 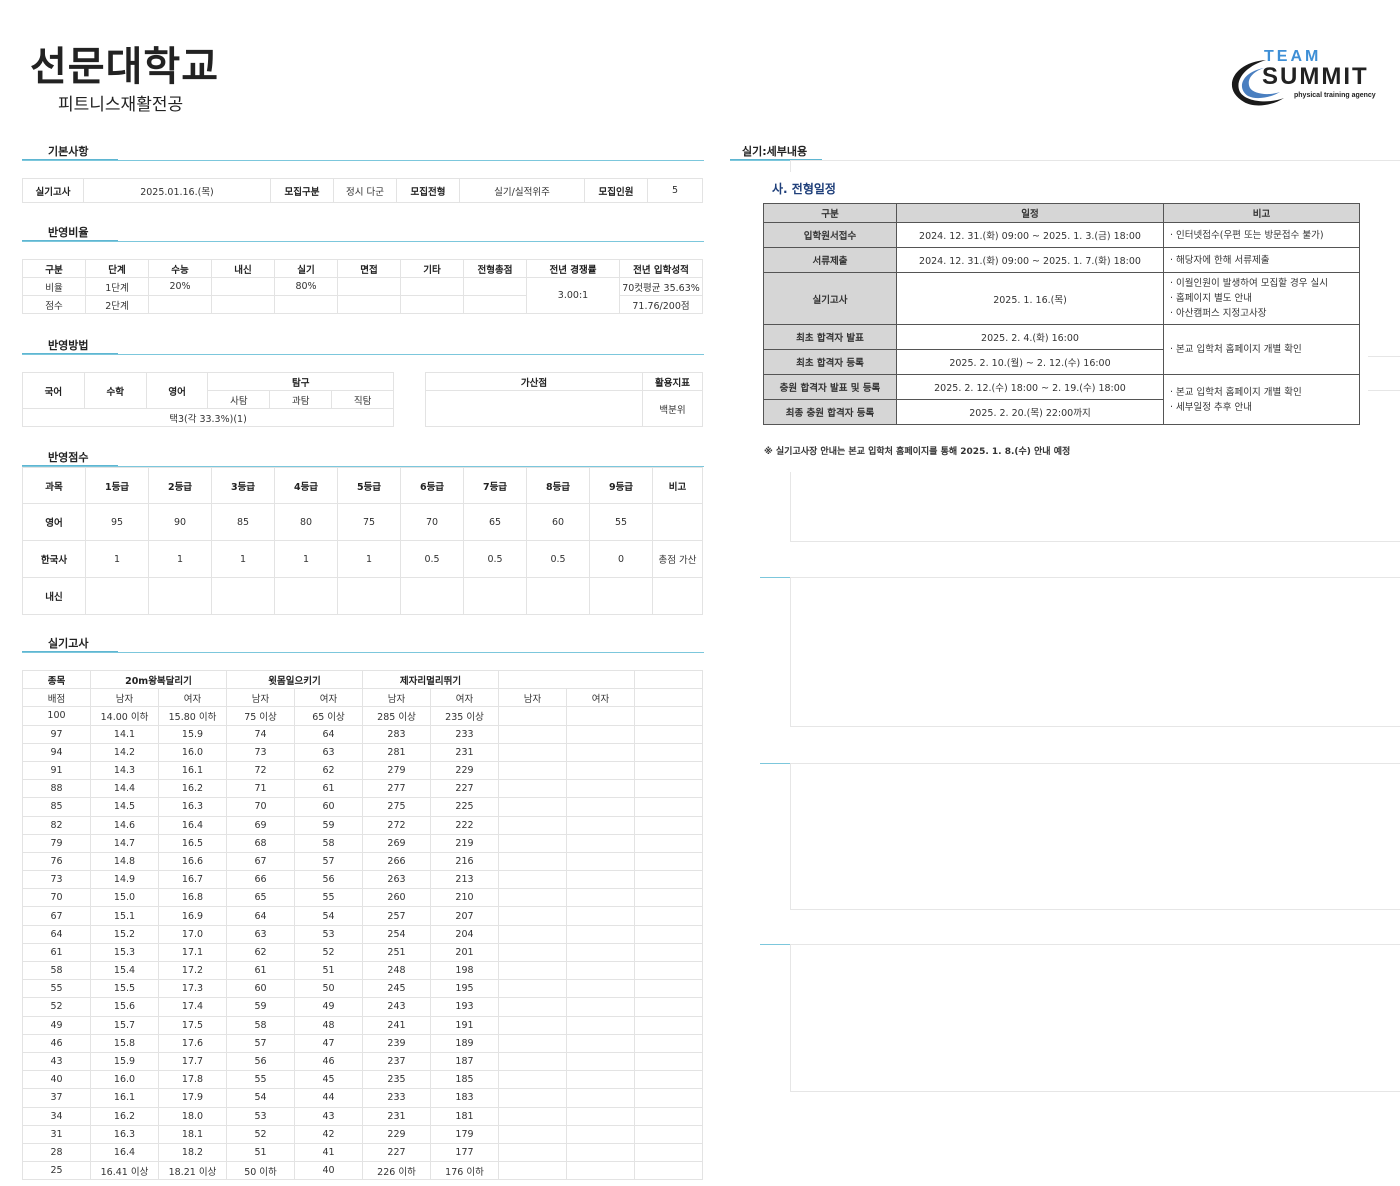 What do you see at coordinates (396, 1080) in the screenshot?
I see `practical-cell: 235` at bounding box center [396, 1080].